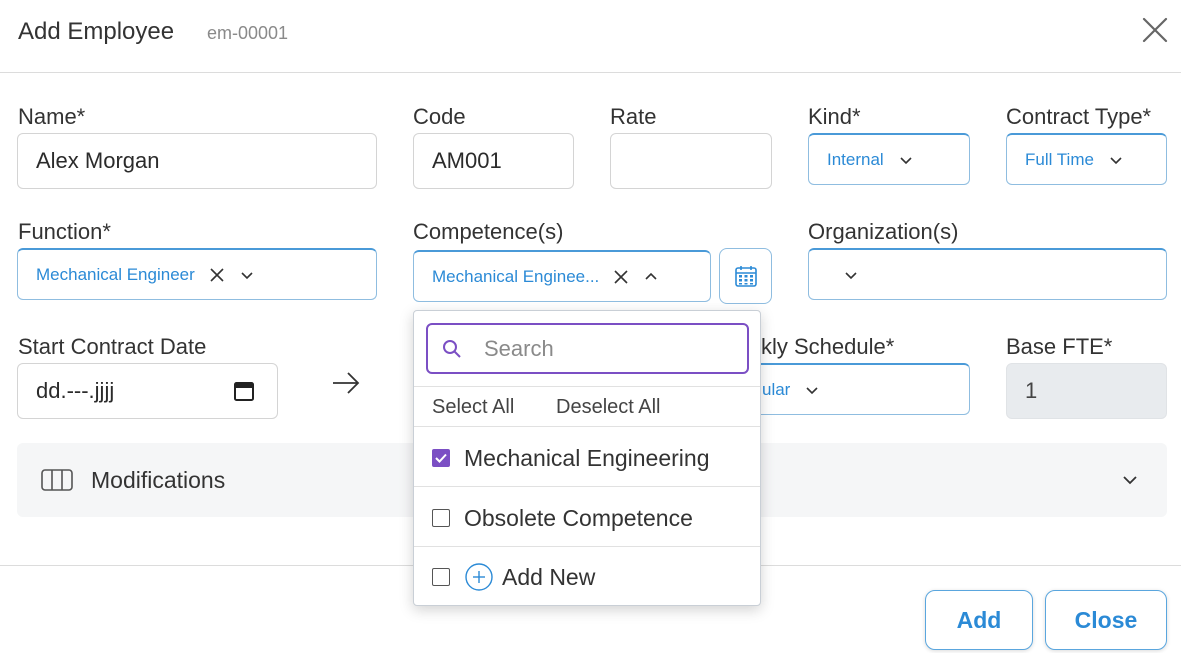  What do you see at coordinates (1106, 620) in the screenshot?
I see `close-button: Close` at bounding box center [1106, 620].